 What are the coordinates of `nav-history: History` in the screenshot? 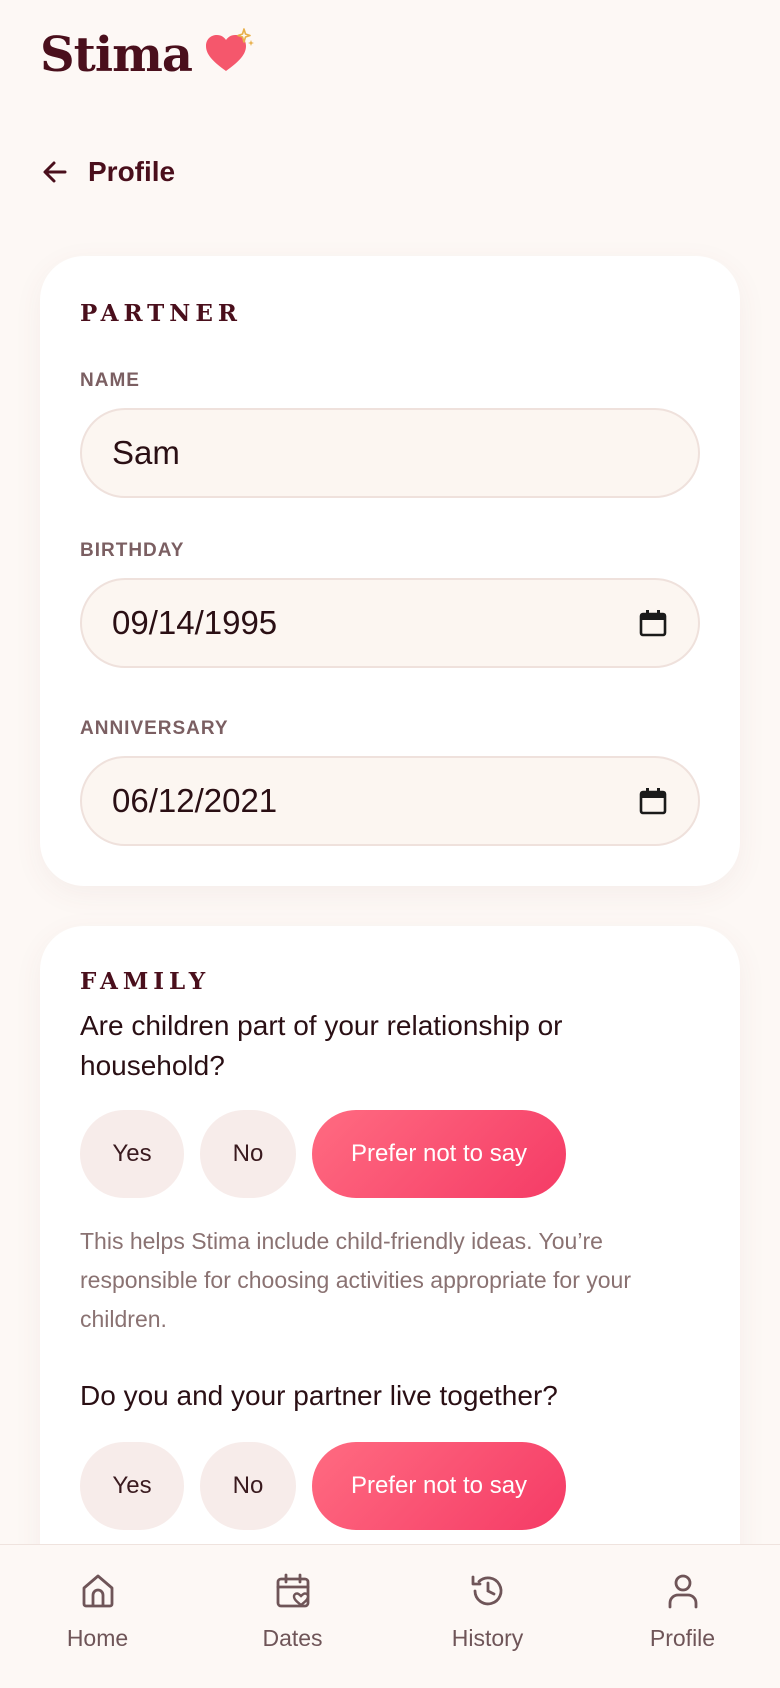 It's located at (487, 1616).